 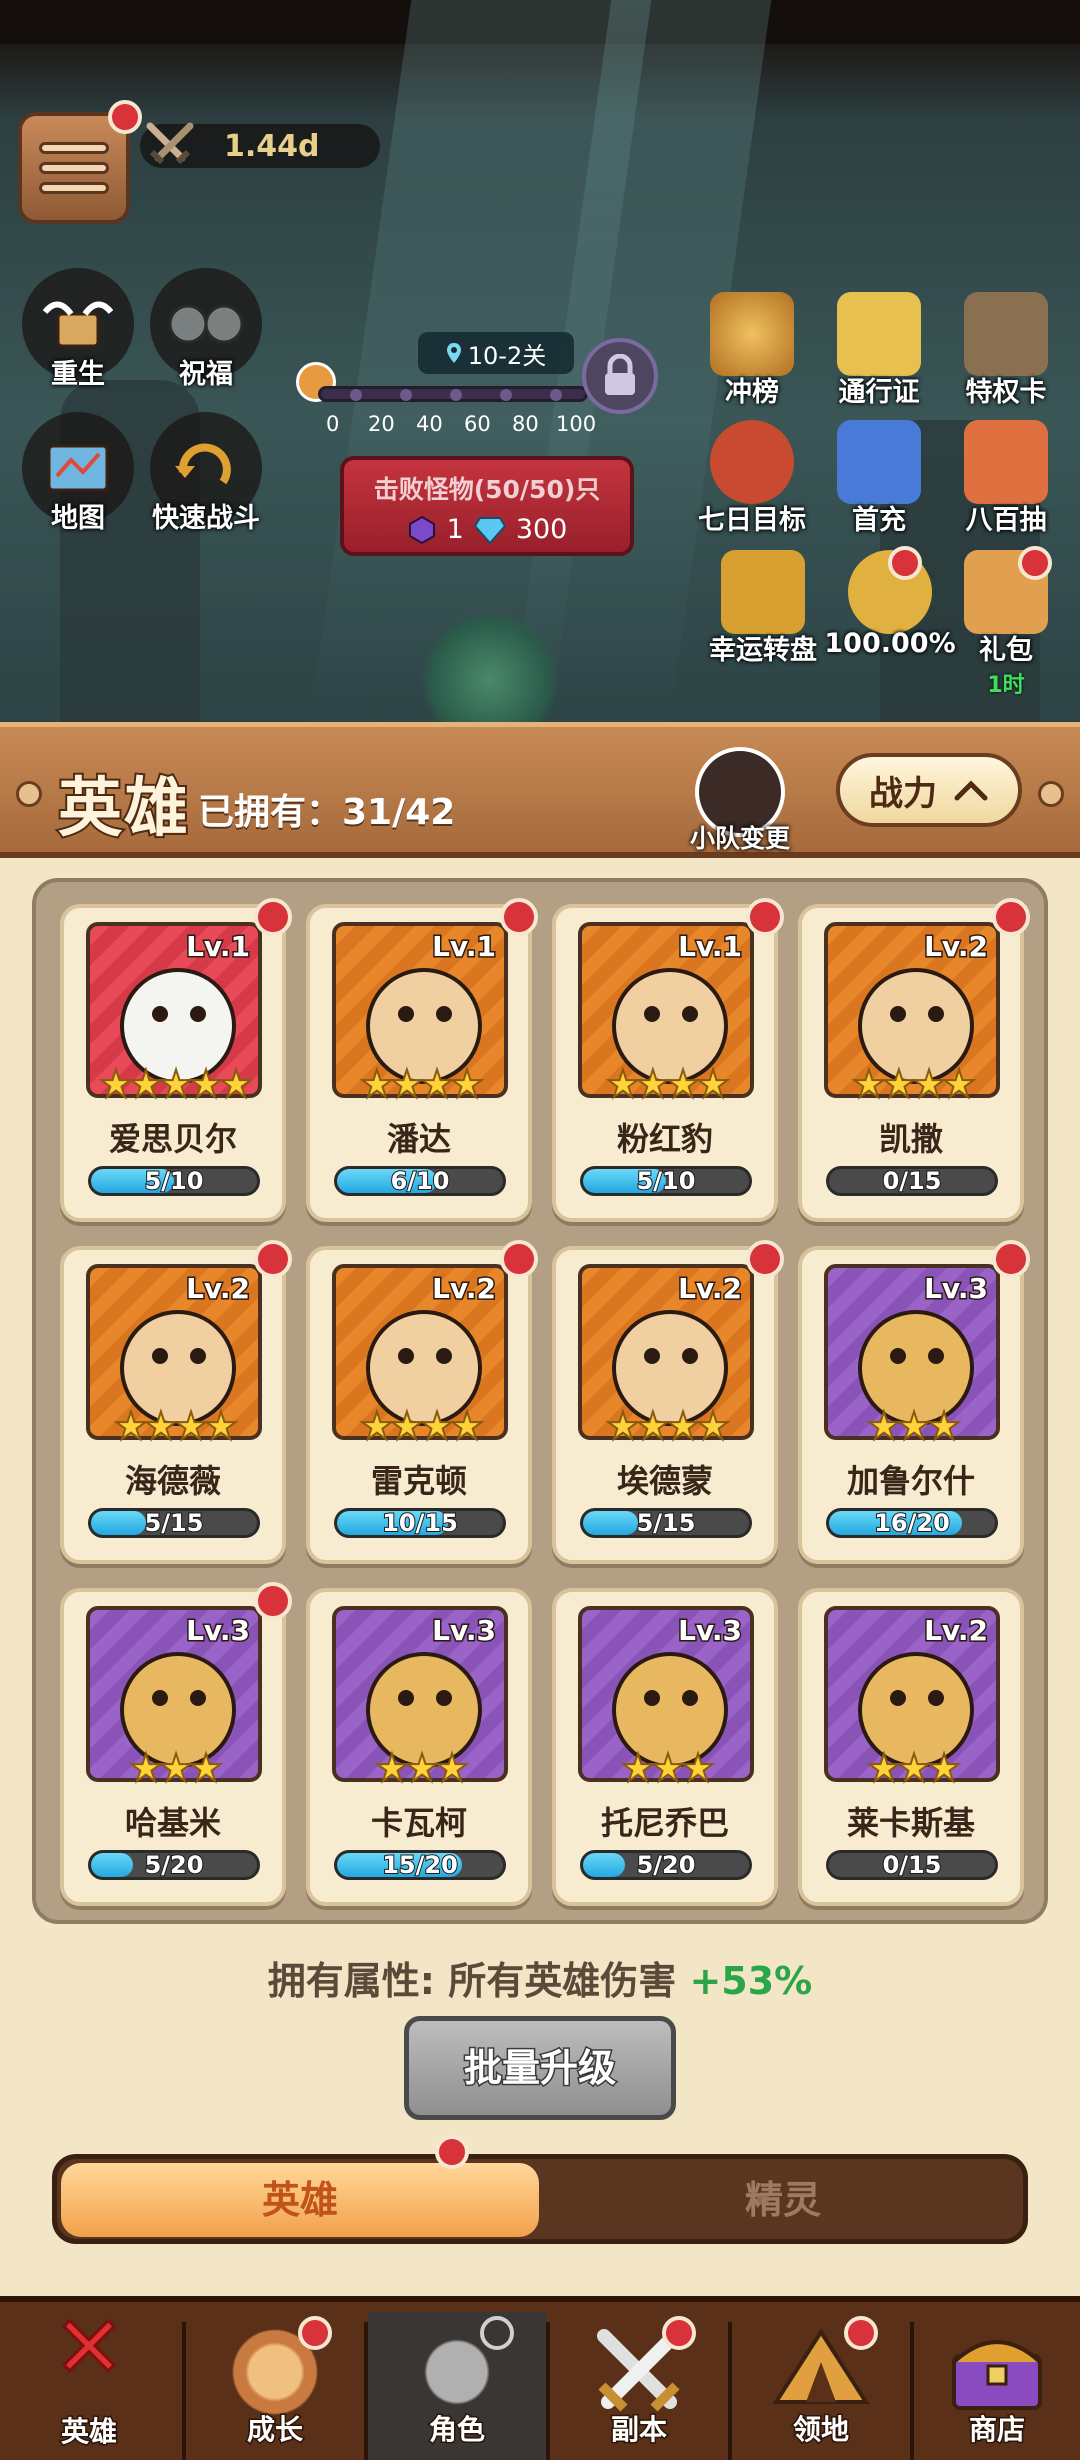 I want to click on hero-name: 莱卡斯基, so click(x=910, y=1823).